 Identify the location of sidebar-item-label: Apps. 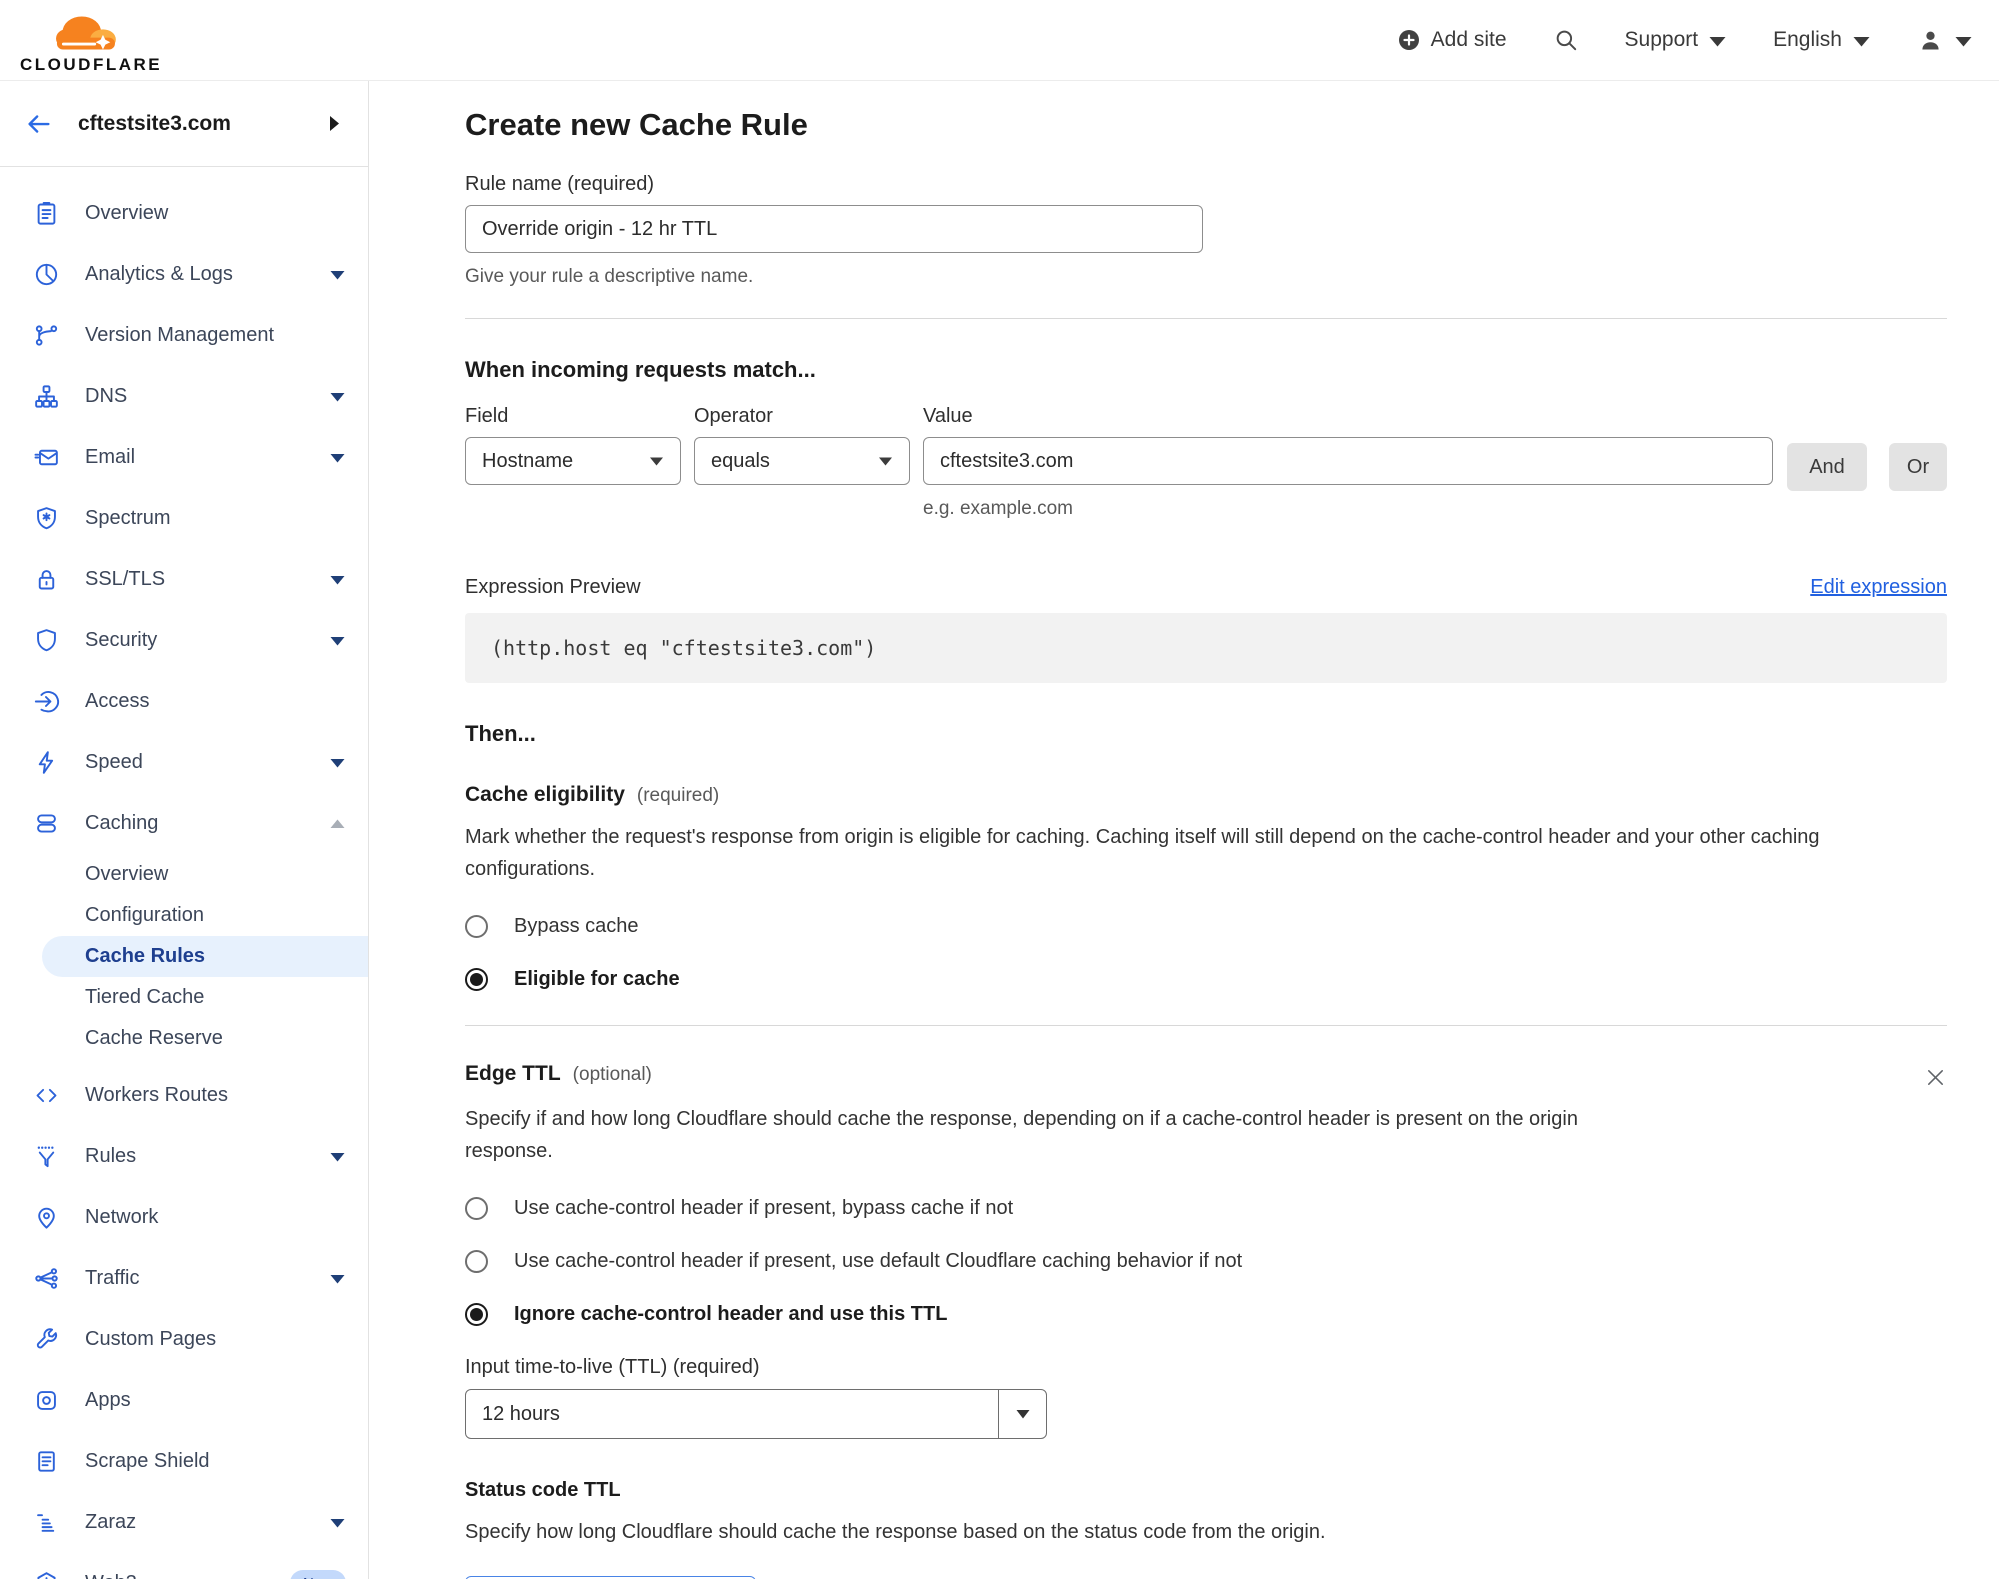
(108, 1400).